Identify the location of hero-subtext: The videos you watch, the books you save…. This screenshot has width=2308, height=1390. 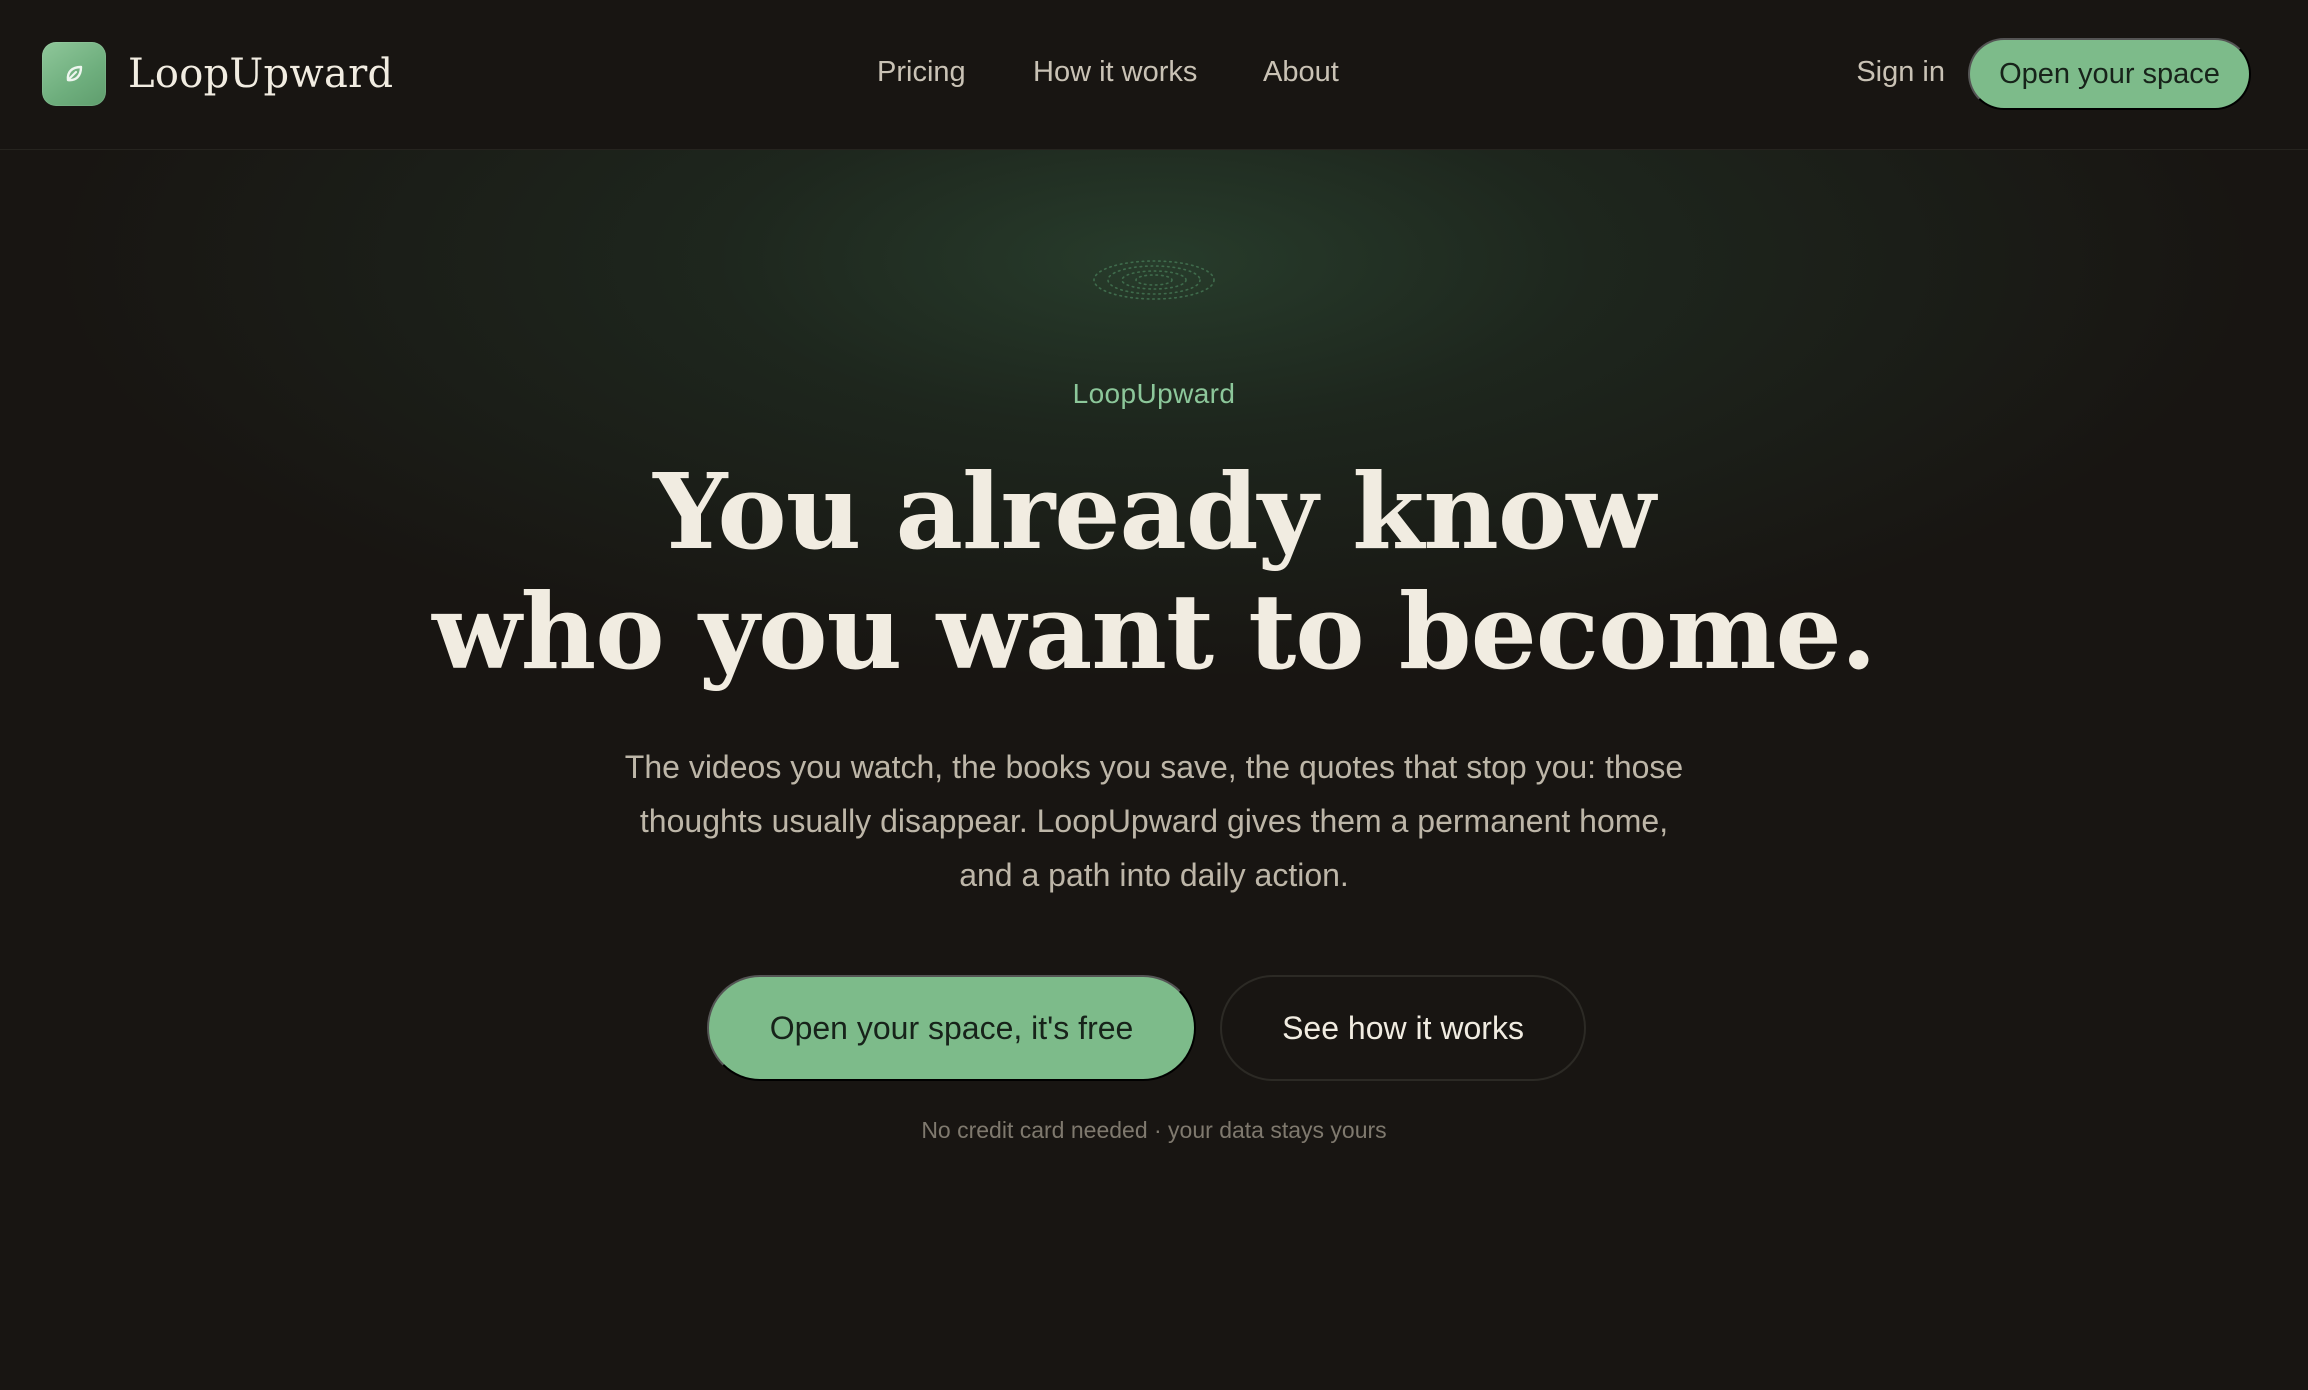
(1154, 821).